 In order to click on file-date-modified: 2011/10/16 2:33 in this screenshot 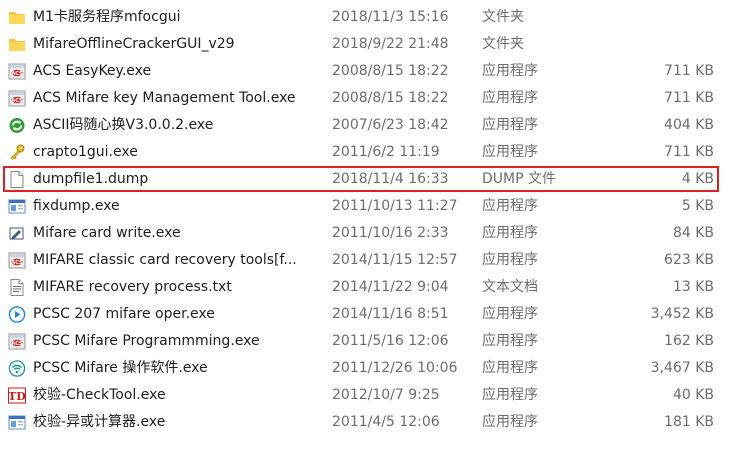, I will do `click(390, 233)`.